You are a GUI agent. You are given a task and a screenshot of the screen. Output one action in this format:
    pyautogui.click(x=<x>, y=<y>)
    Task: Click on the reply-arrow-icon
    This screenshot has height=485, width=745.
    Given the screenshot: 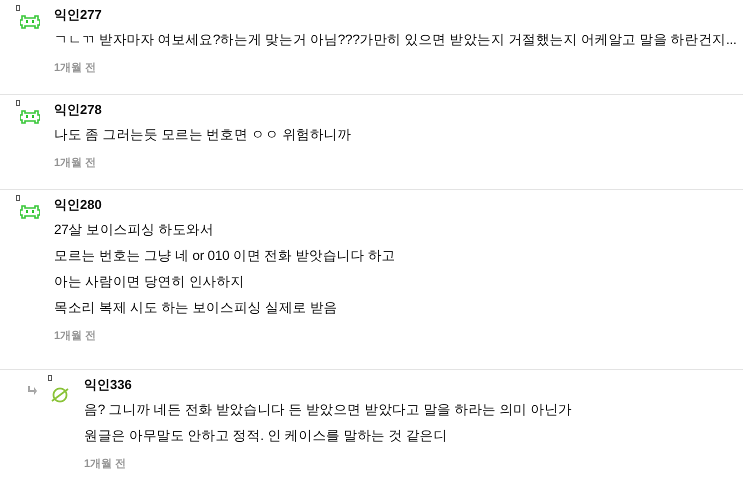 What is the action you would take?
    pyautogui.click(x=32, y=391)
    